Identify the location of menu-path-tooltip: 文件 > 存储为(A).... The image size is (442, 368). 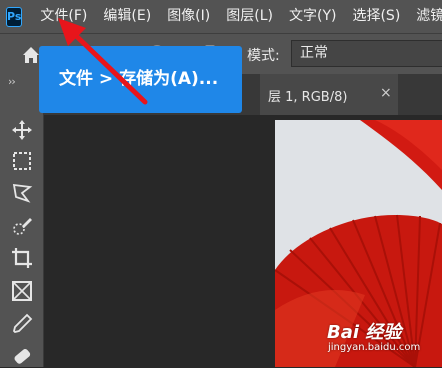
(140, 79).